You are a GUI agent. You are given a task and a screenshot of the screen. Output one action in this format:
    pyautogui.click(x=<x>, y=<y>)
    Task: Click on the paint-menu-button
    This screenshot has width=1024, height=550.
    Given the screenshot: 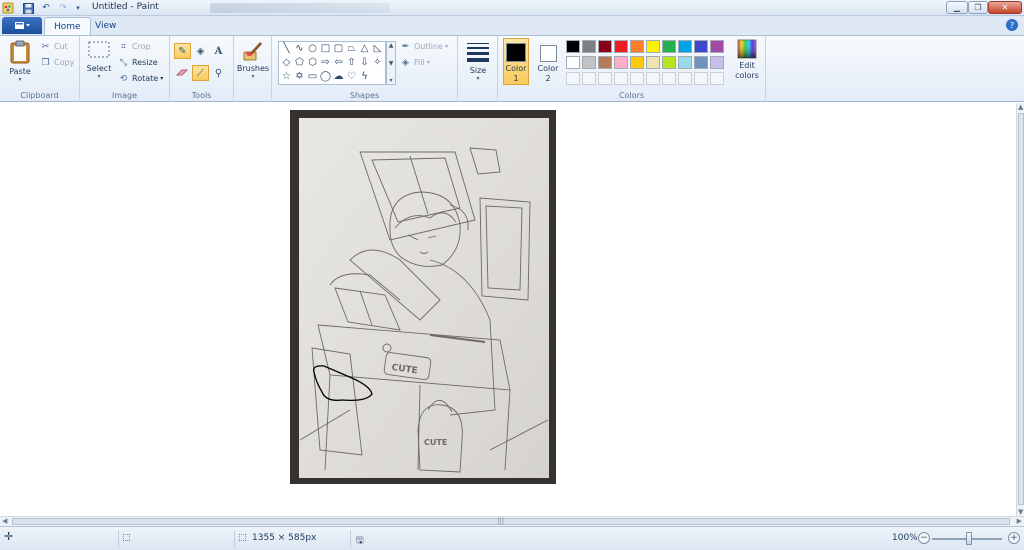 What is the action you would take?
    pyautogui.click(x=22, y=25)
    